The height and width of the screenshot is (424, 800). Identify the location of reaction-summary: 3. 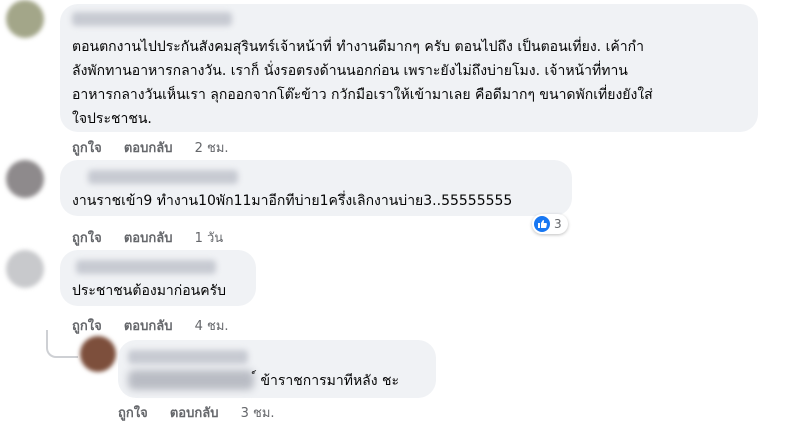
(550, 224).